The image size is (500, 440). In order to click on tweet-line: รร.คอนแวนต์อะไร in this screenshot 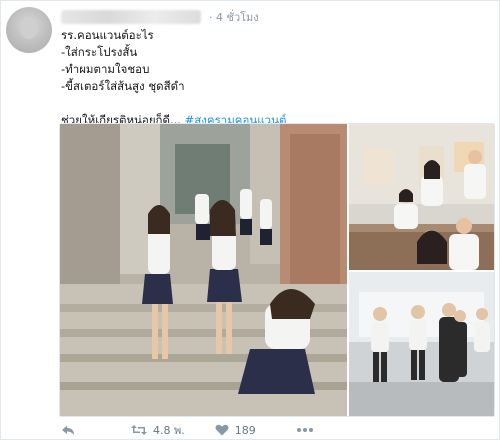, I will do `click(107, 35)`.